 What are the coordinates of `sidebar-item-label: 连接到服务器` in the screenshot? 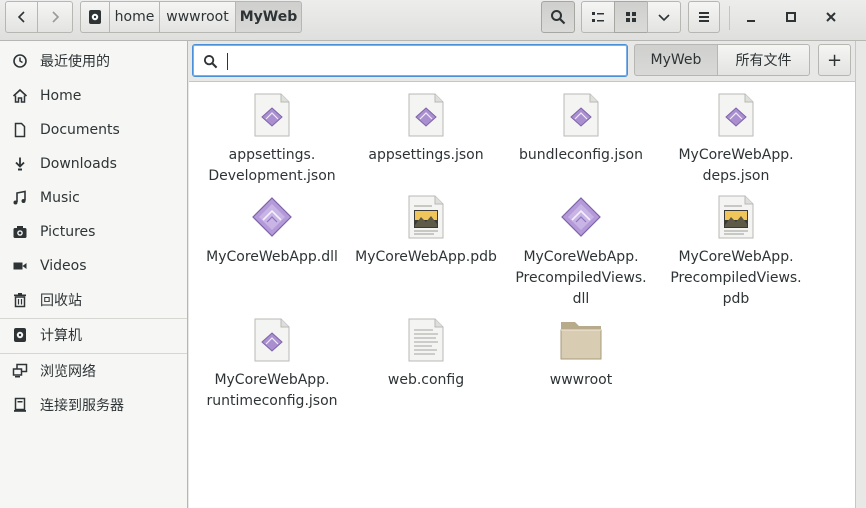 It's located at (82, 406).